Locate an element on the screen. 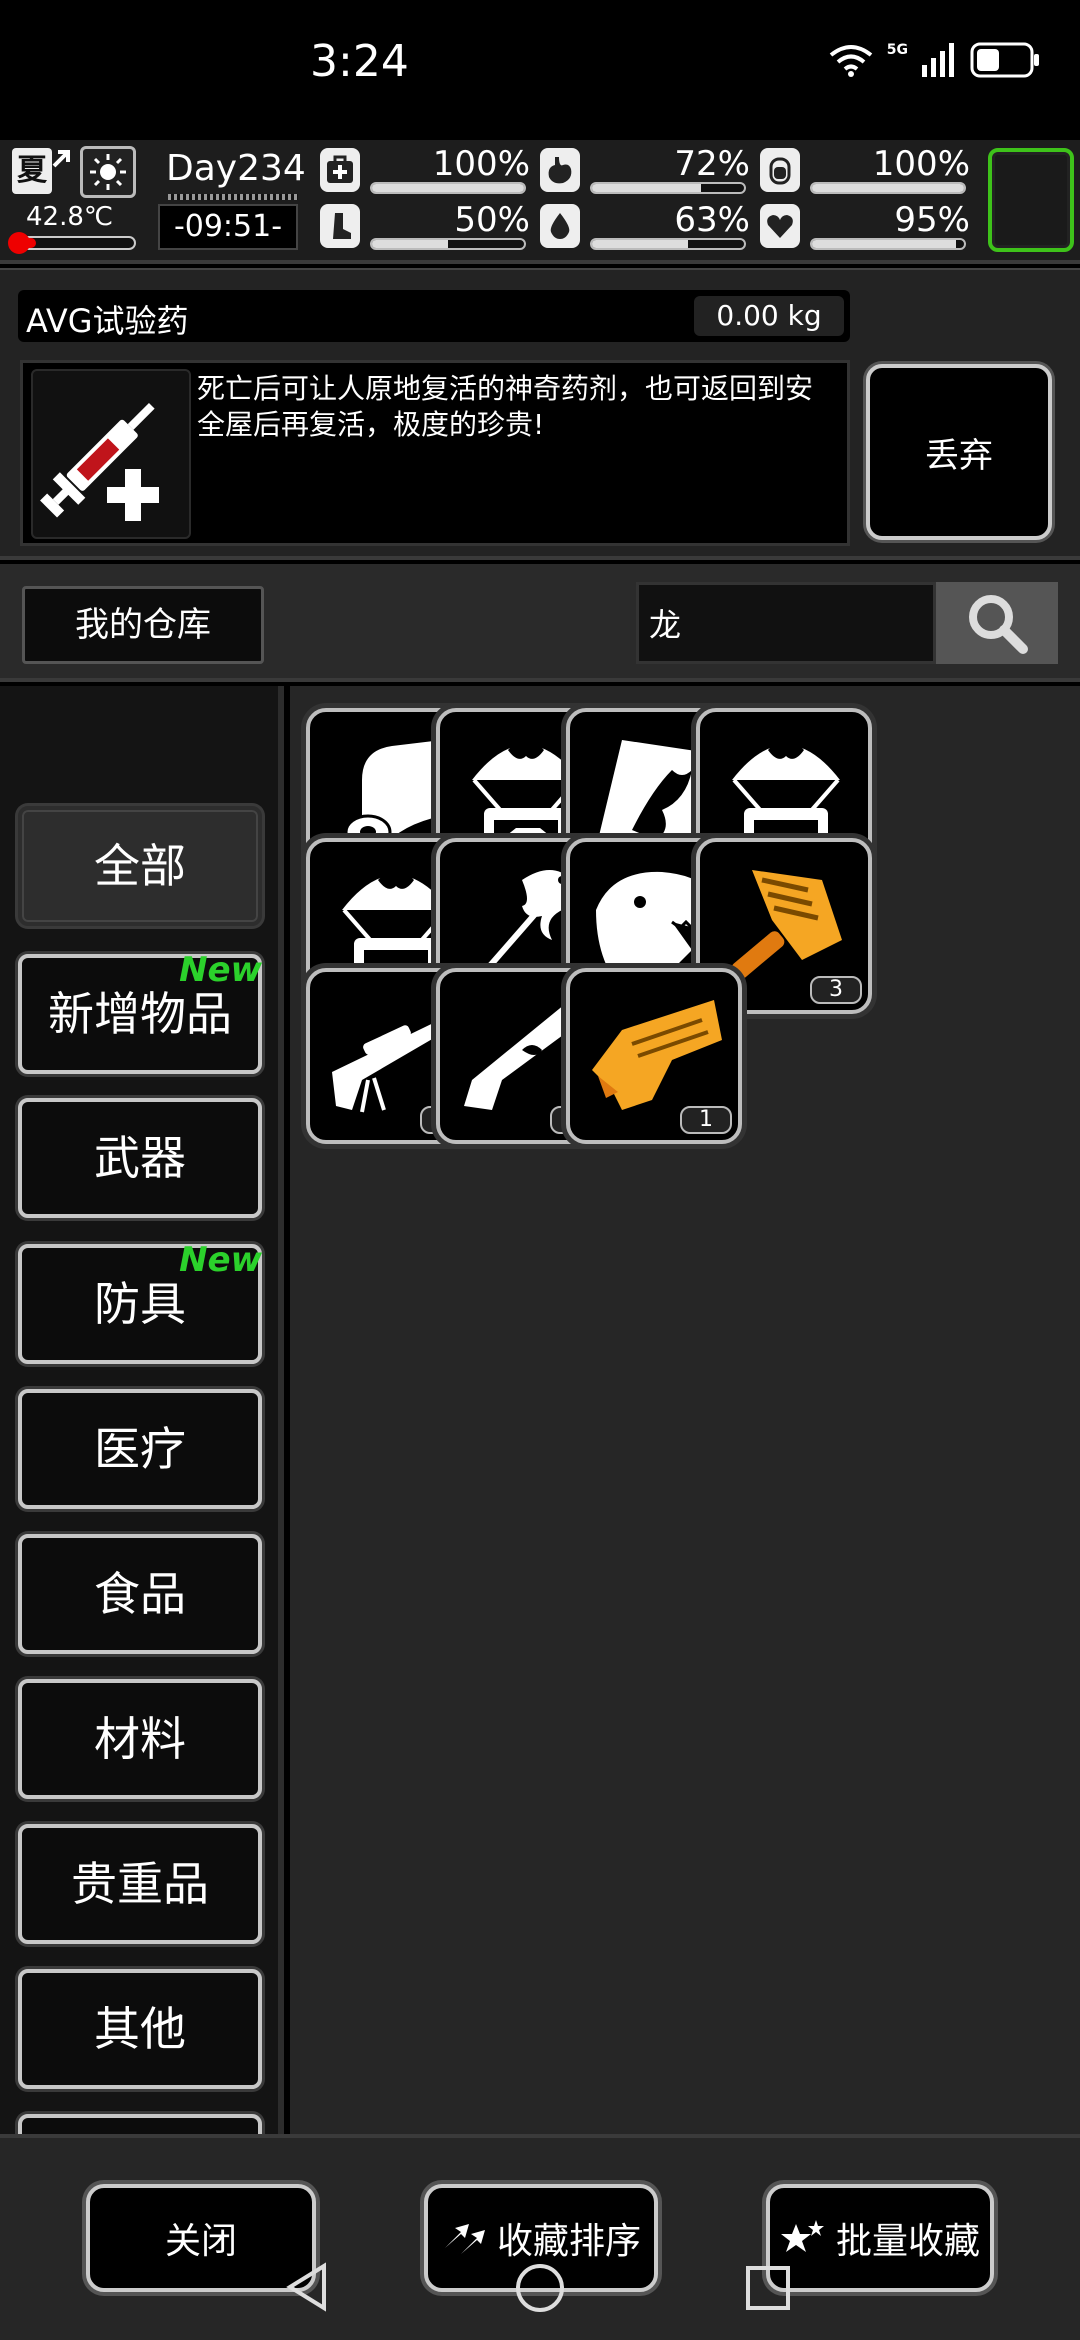 Image resolution: width=1080 pixels, height=2340 pixels. bladder-value: 100% is located at coordinates (921, 164).